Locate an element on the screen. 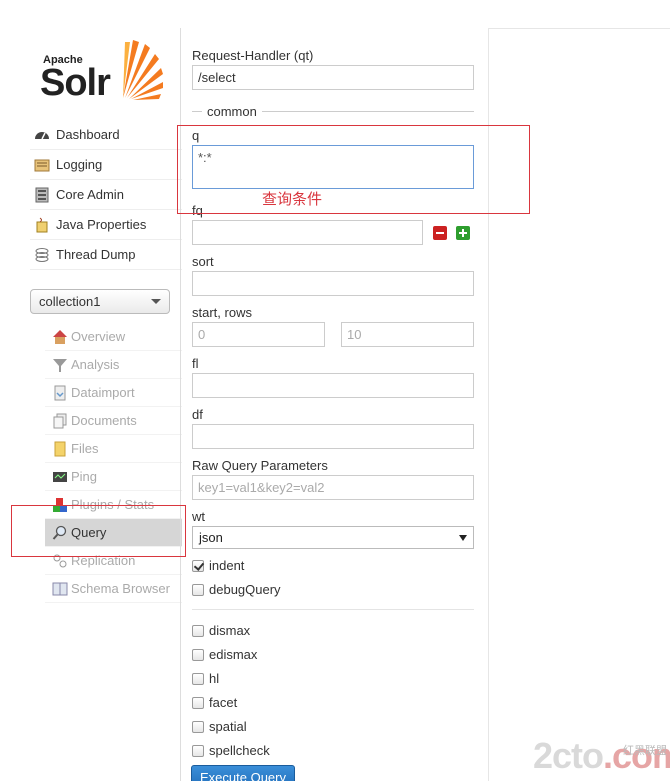 This screenshot has height=781, width=670. edismax-checkbox is located at coordinates (198, 654).